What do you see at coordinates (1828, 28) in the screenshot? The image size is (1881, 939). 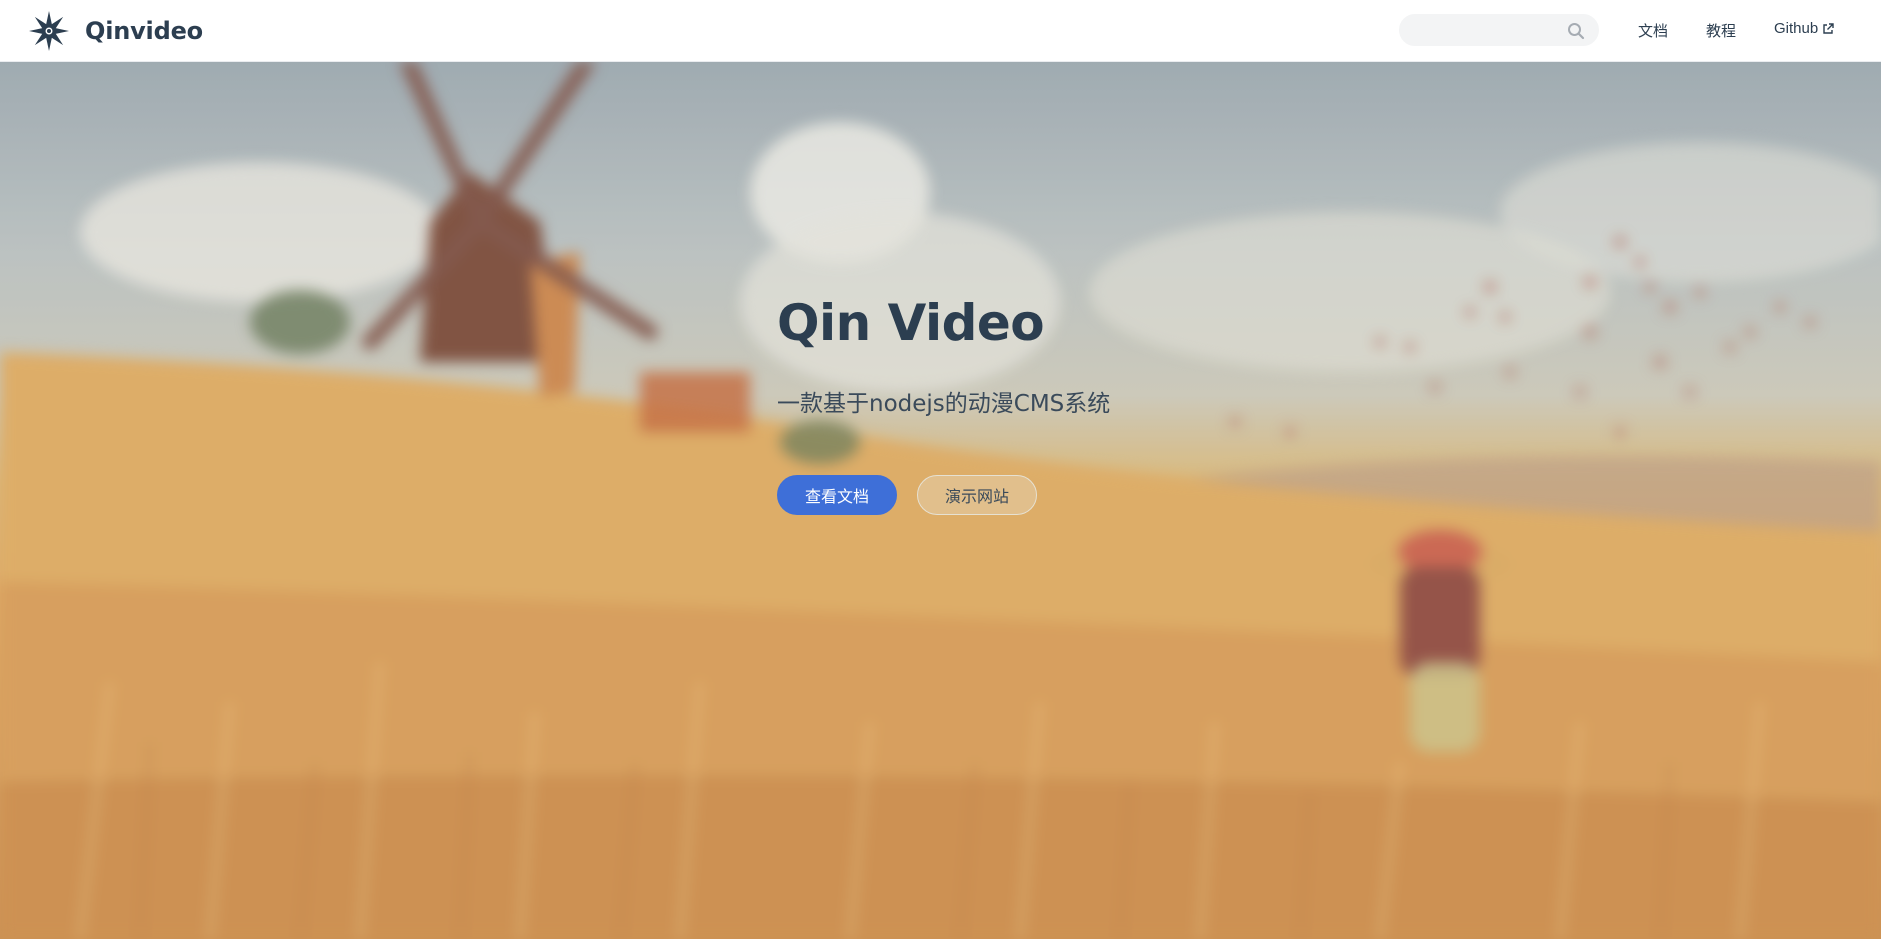 I see `external-link-icon` at bounding box center [1828, 28].